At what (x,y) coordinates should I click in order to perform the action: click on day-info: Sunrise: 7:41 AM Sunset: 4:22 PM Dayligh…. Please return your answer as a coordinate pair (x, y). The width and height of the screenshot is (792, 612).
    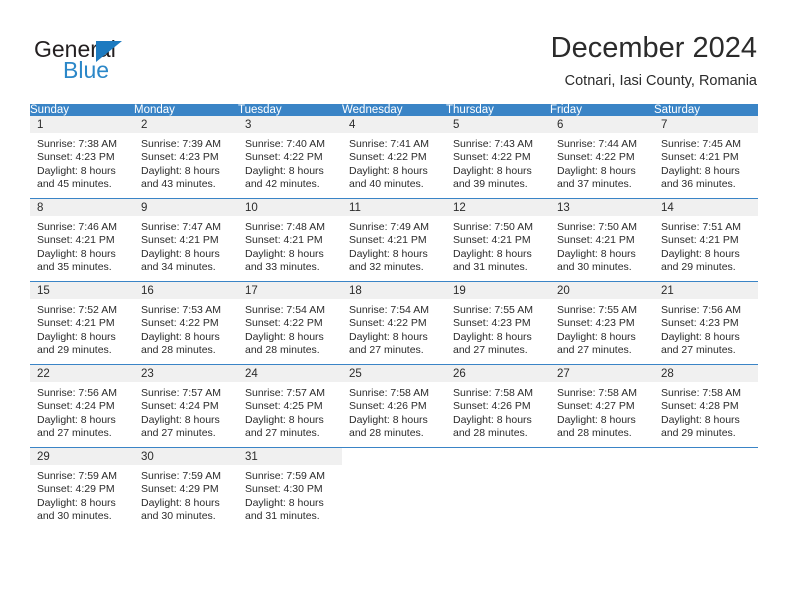
    Looking at the image, I should click on (394, 162).